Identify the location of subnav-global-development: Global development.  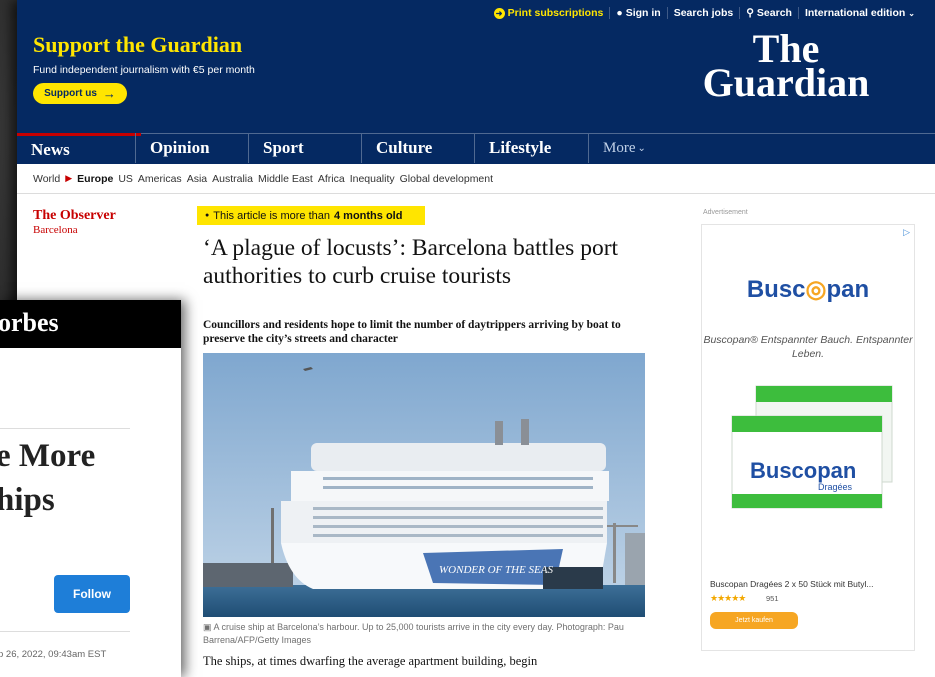
(446, 179).